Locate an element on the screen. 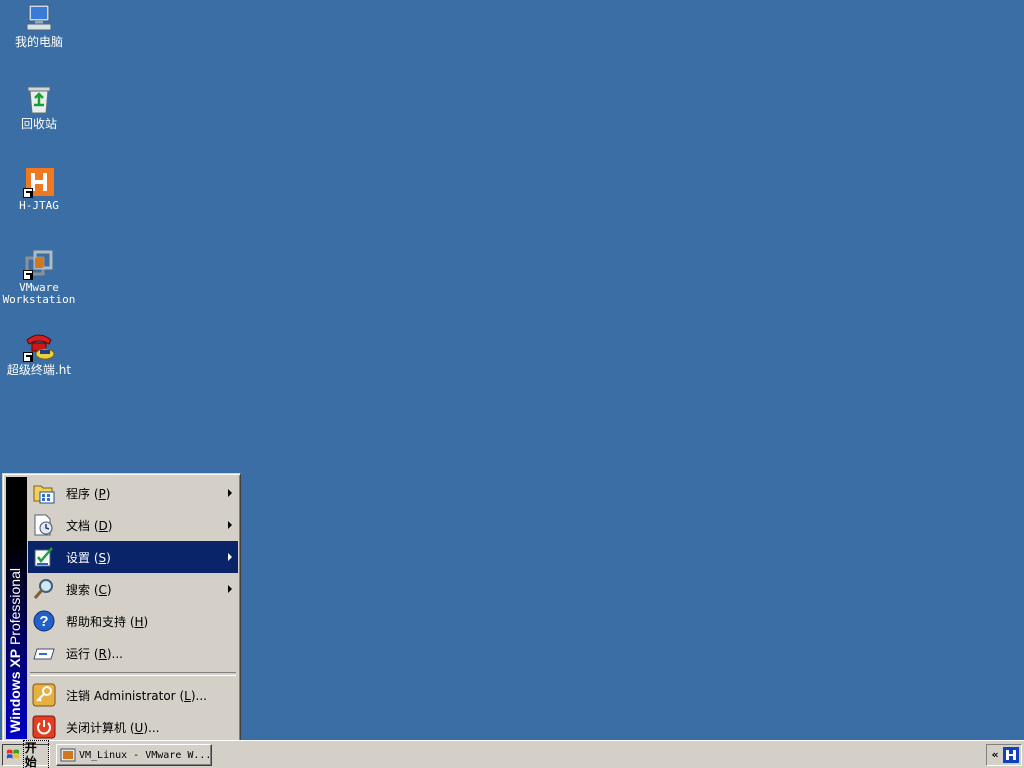 The image size is (1024, 768). menu-item-label: 关闭计算机 is located at coordinates (96, 727).